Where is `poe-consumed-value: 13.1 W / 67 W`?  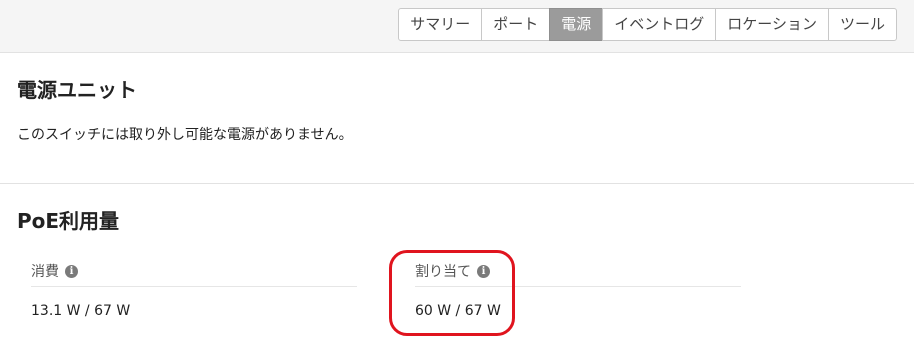
poe-consumed-value: 13.1 W / 67 W is located at coordinates (81, 311).